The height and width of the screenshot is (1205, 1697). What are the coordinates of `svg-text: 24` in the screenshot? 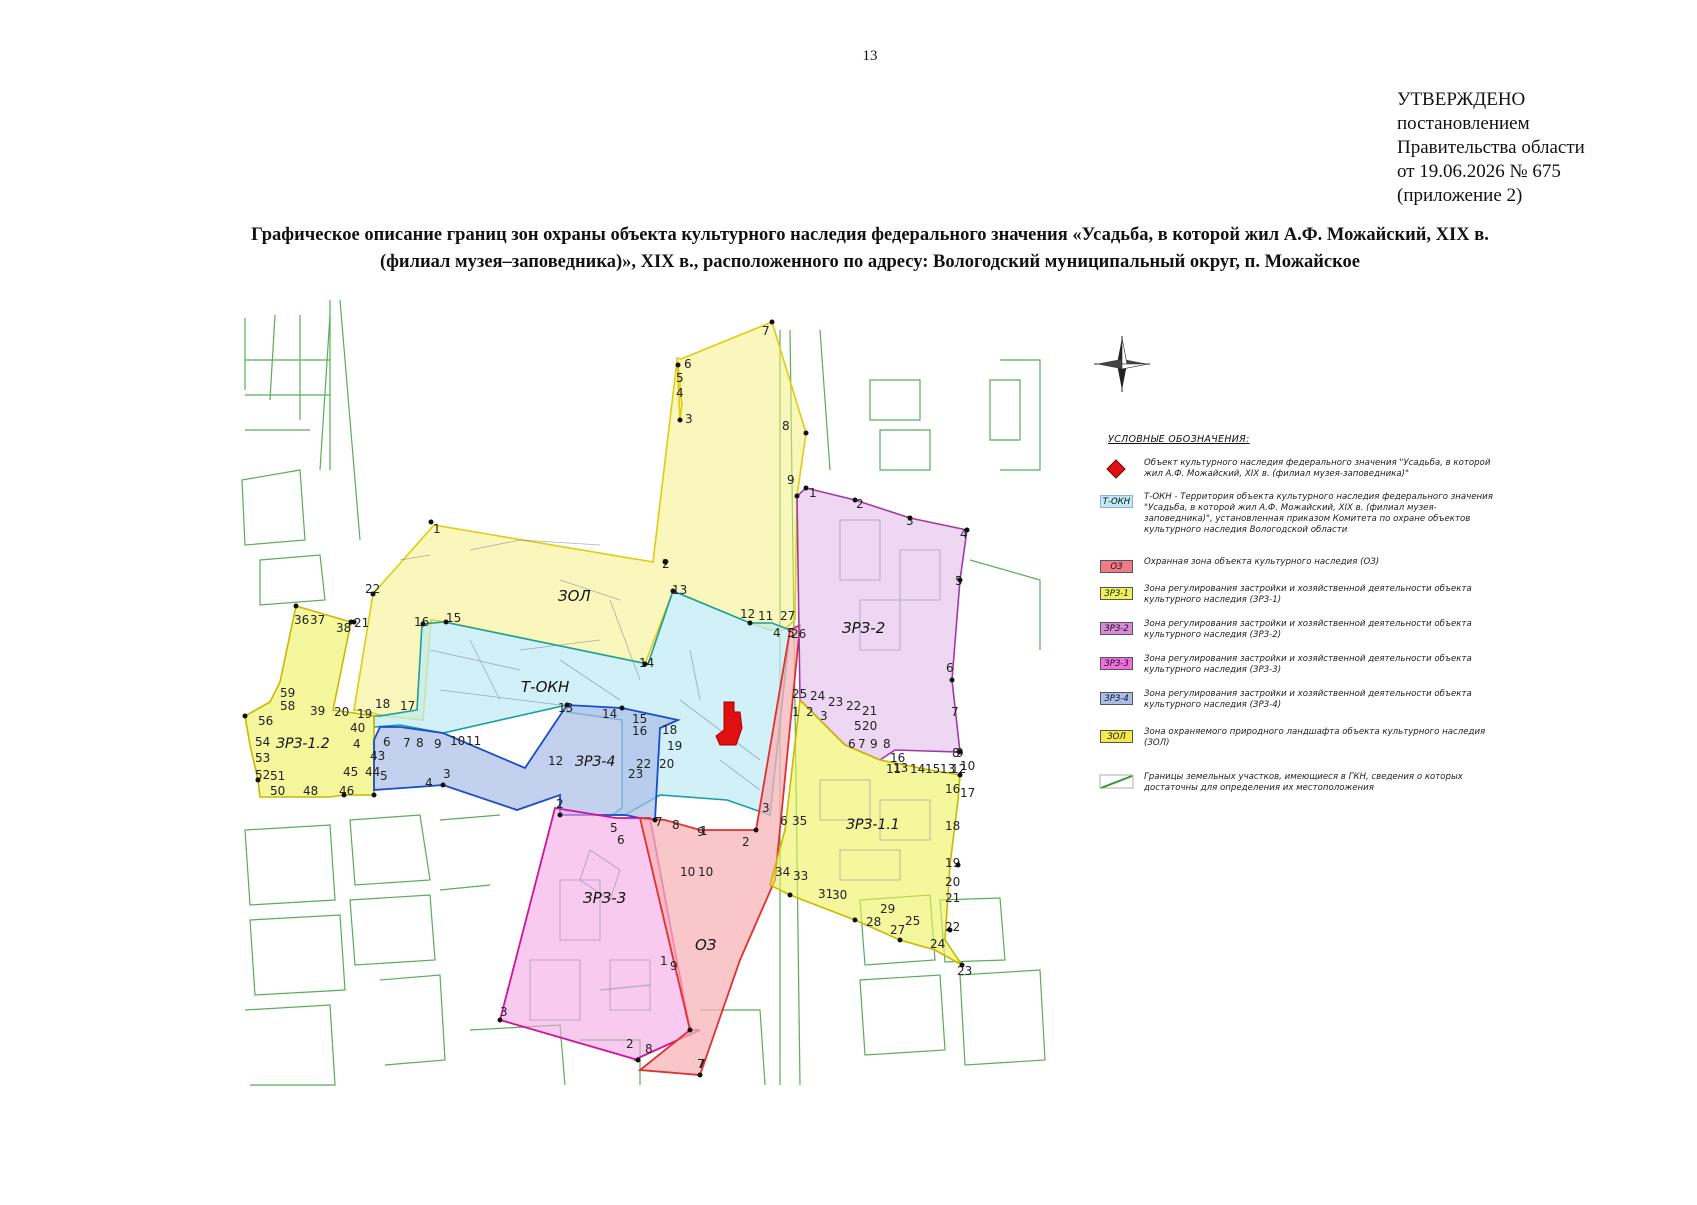 It's located at (817, 696).